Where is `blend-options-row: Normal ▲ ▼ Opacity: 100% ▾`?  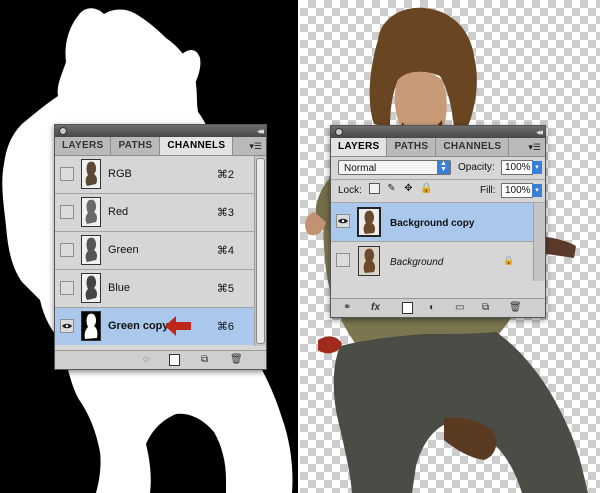 blend-options-row: Normal ▲ ▼ Opacity: 100% ▾ is located at coordinates (438, 168).